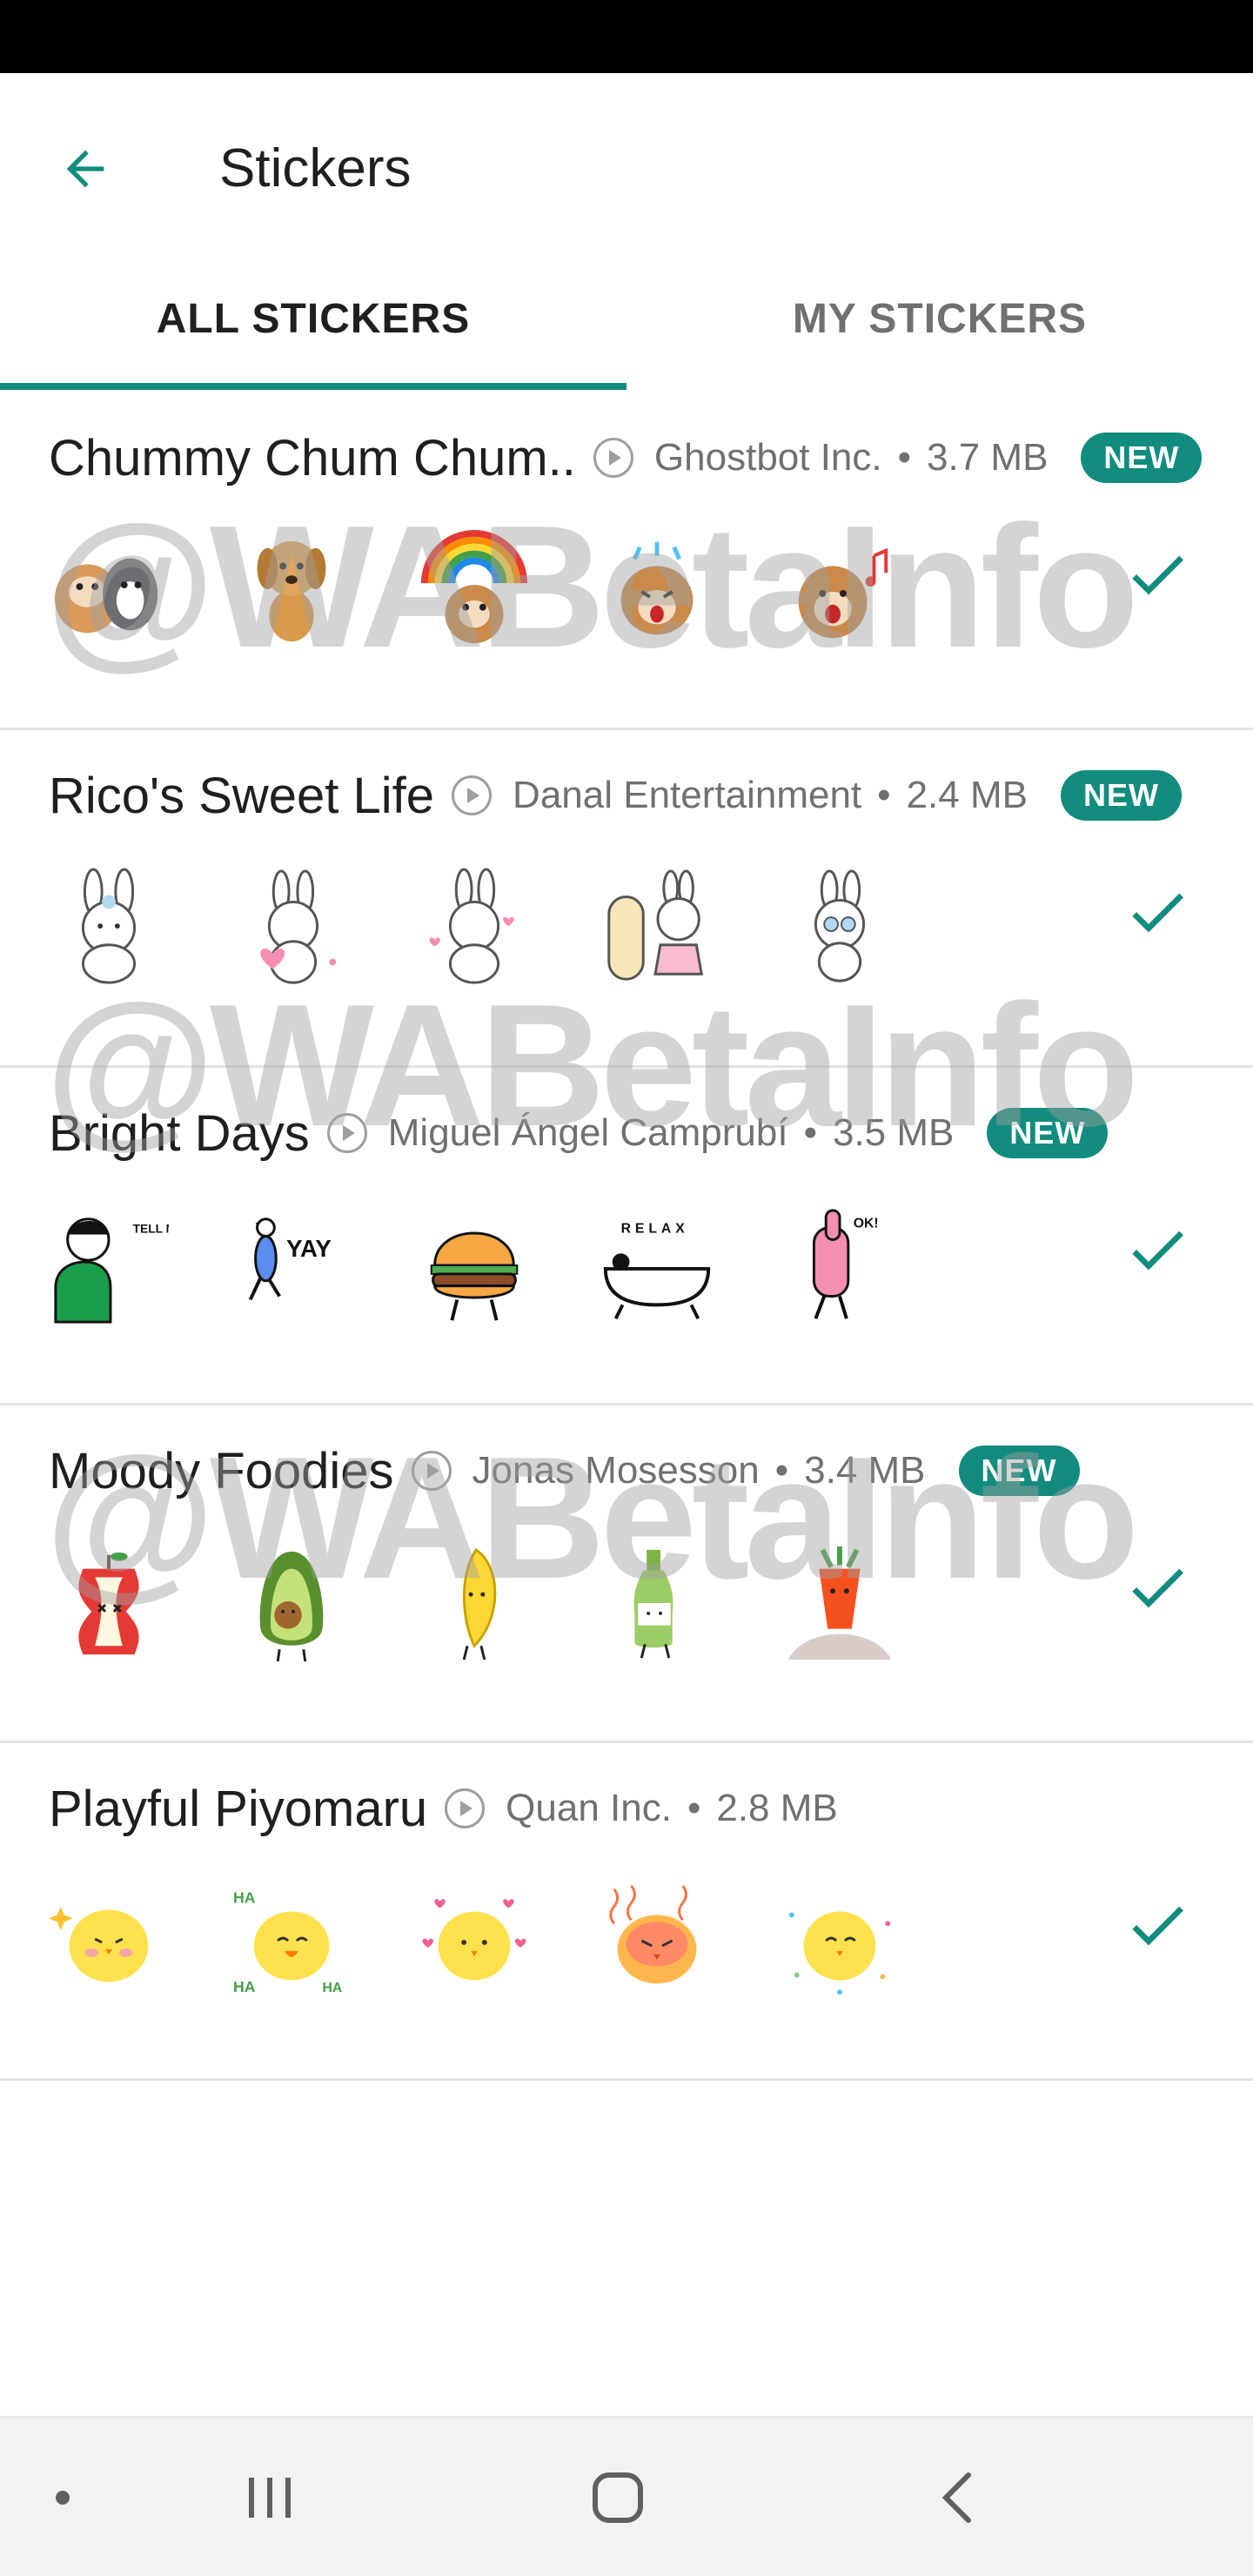  I want to click on nav-dot-button, so click(62, 2497).